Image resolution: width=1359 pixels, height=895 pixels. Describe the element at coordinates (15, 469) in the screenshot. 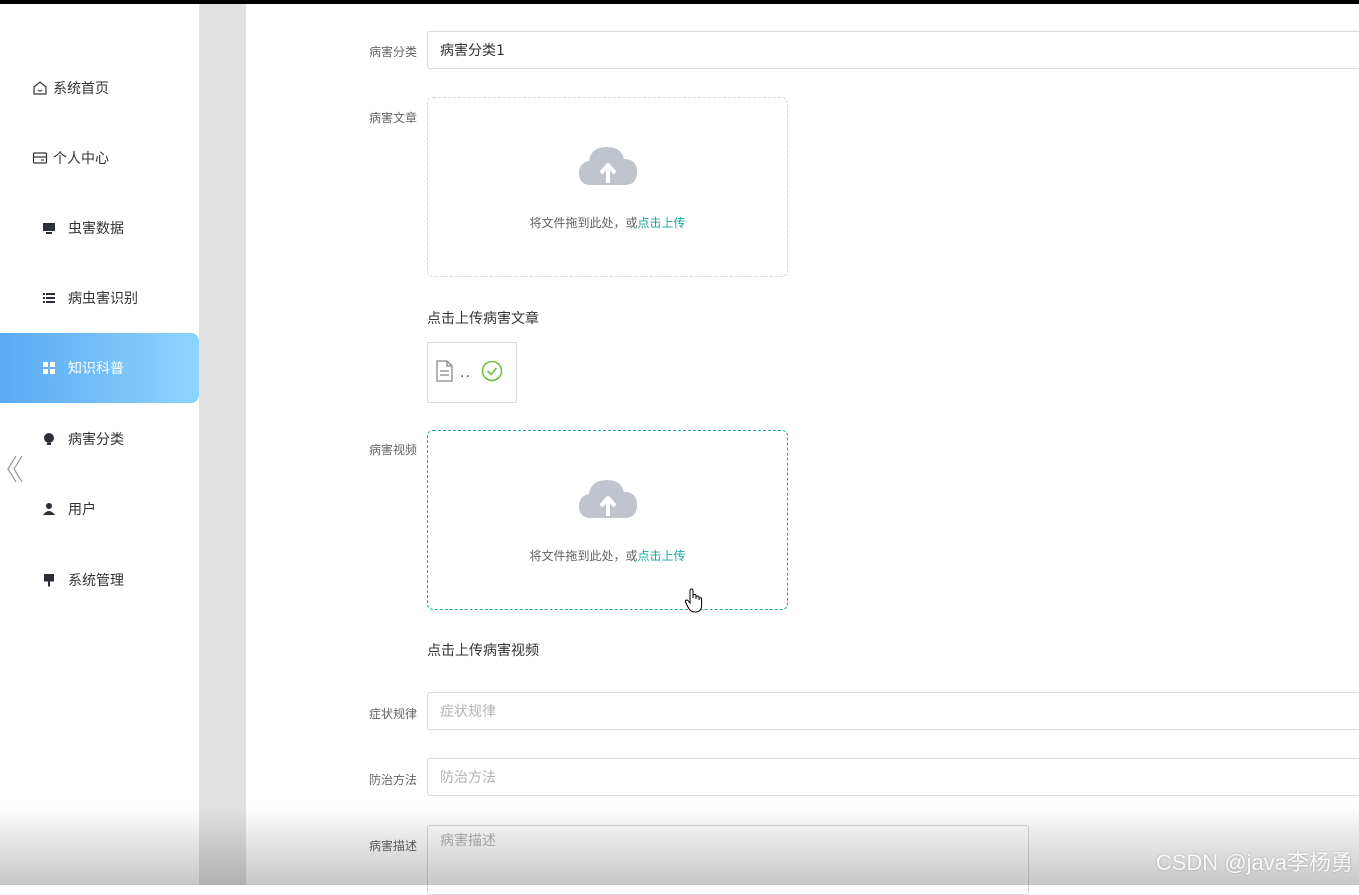

I see `collapse-arrow-icon` at that location.